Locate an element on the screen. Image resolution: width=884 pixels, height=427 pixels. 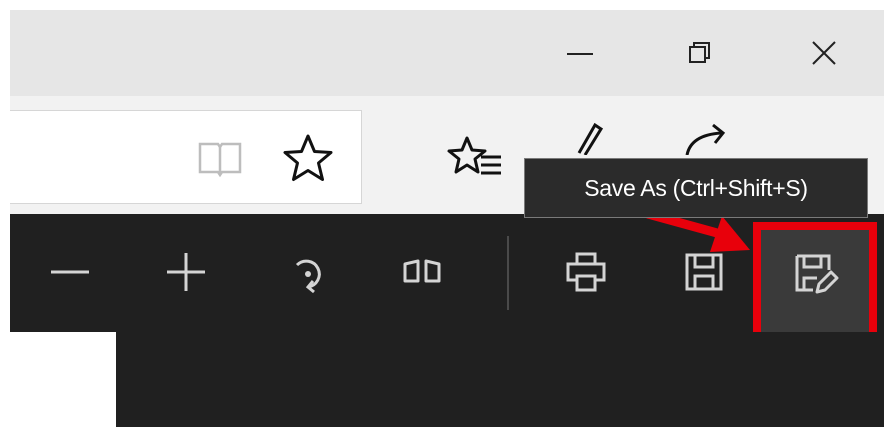
zoom-out-icon is located at coordinates (70, 272).